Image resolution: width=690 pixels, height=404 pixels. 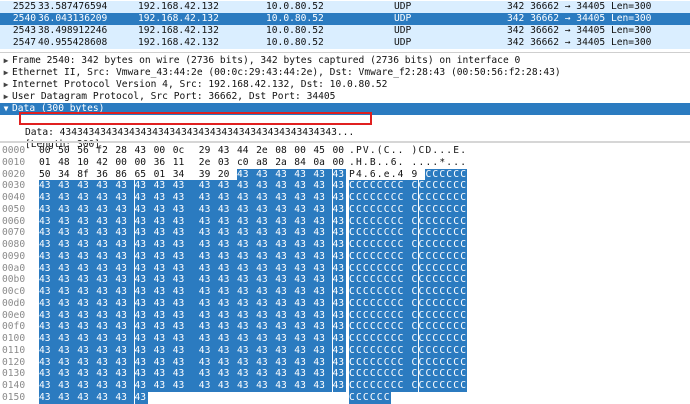 What do you see at coordinates (415, 175) in the screenshot?
I see `ascii-char: 9` at bounding box center [415, 175].